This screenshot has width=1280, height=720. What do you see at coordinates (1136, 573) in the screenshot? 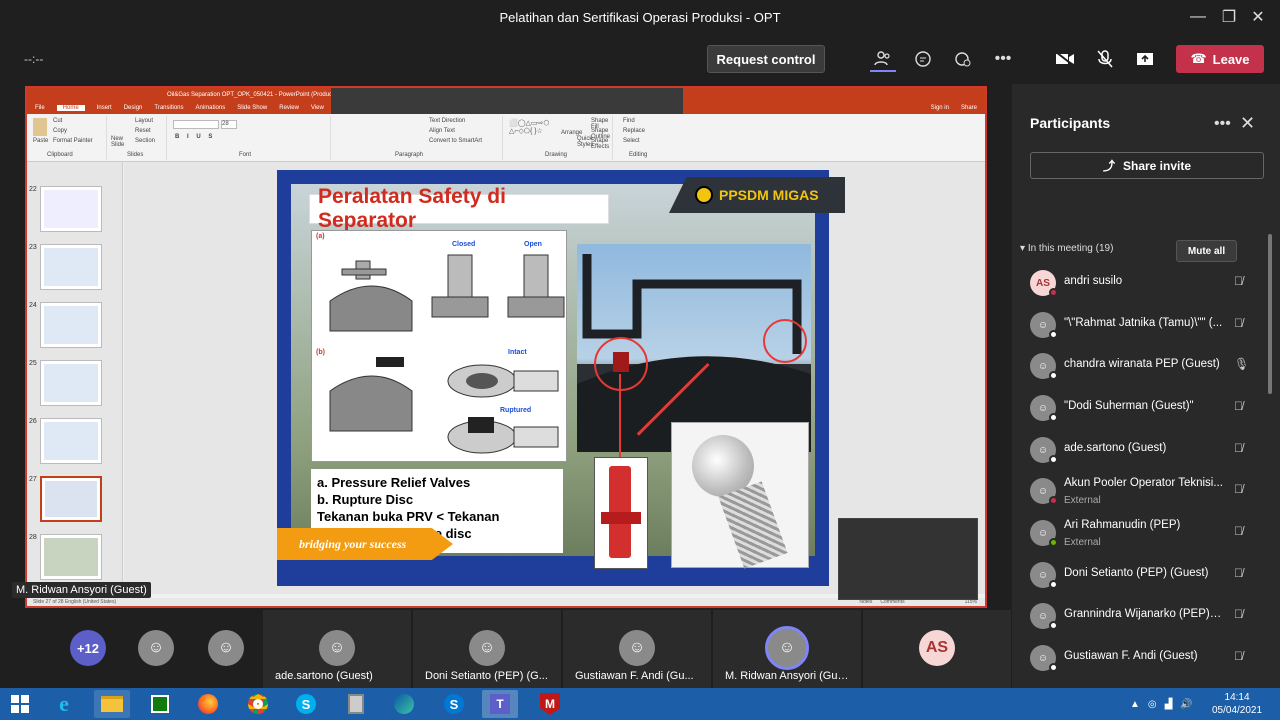
I see `participant-name: Doni Setianto (PEP) (Guest)` at bounding box center [1136, 573].